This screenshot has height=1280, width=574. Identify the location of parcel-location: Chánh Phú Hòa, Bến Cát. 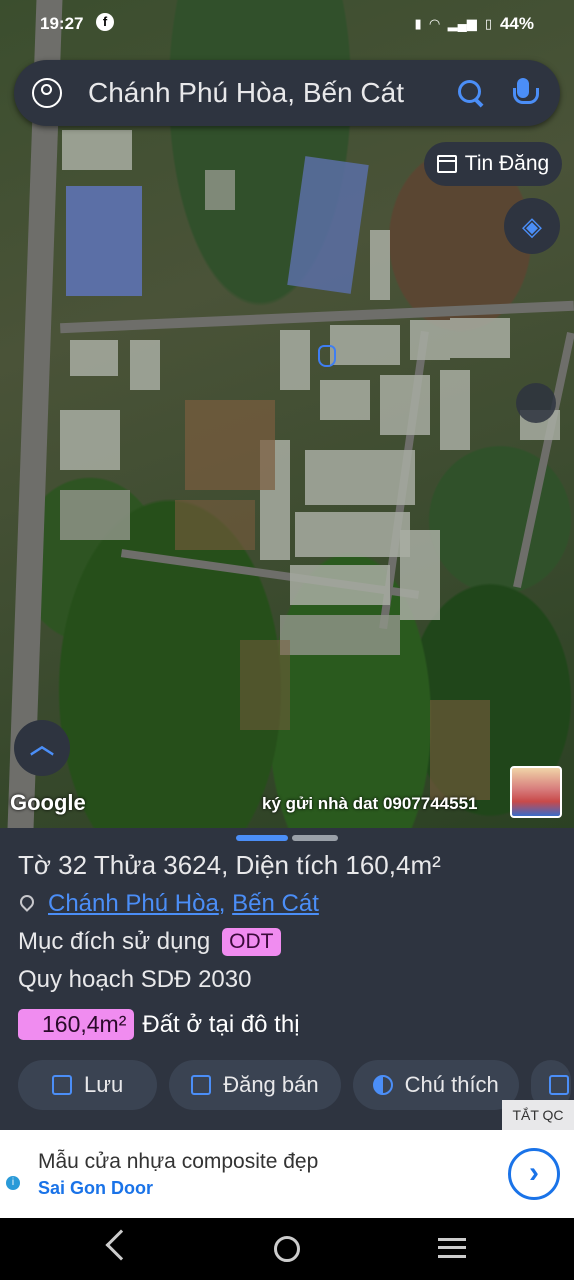
(168, 904).